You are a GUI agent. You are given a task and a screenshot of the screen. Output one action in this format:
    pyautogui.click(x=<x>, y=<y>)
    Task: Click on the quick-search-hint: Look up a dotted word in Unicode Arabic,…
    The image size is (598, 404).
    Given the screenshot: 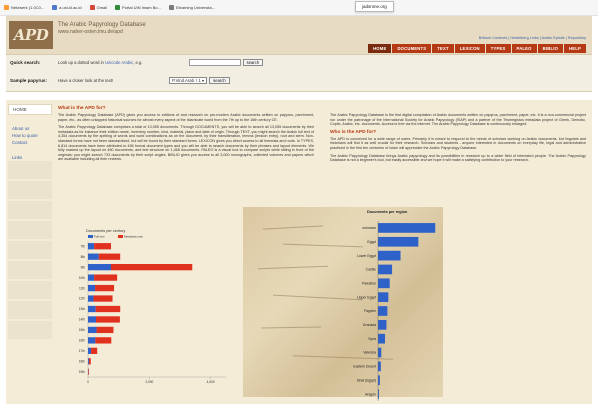 What is the action you would take?
    pyautogui.click(x=100, y=62)
    